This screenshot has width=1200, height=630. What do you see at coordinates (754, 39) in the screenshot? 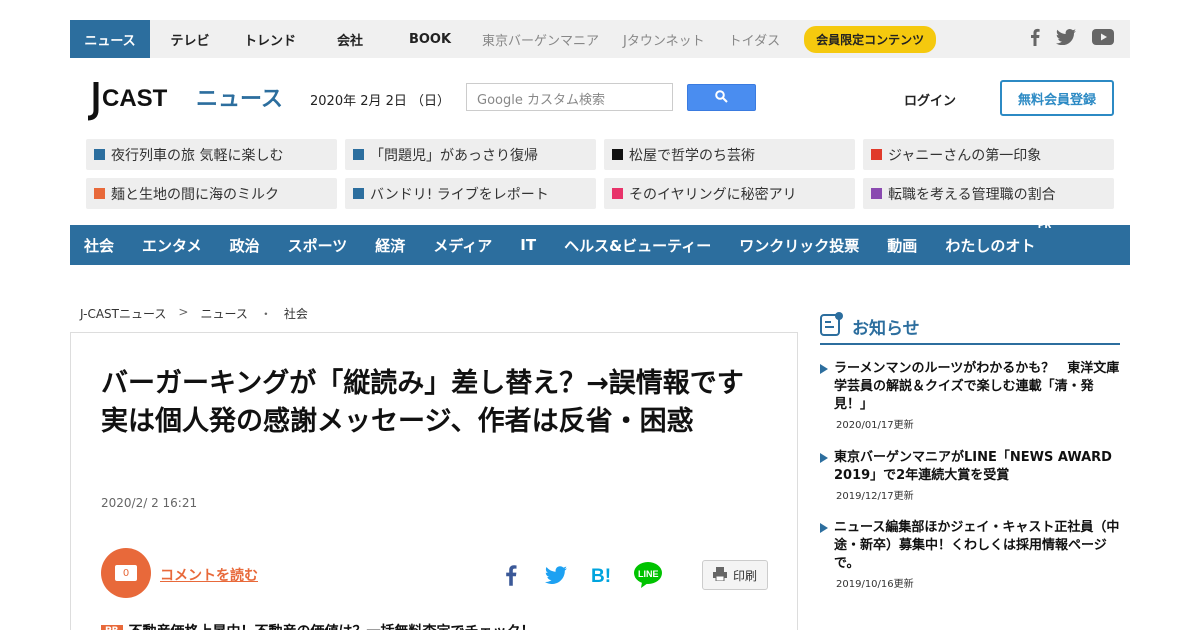
I see `link-toidas: トイダス` at bounding box center [754, 39].